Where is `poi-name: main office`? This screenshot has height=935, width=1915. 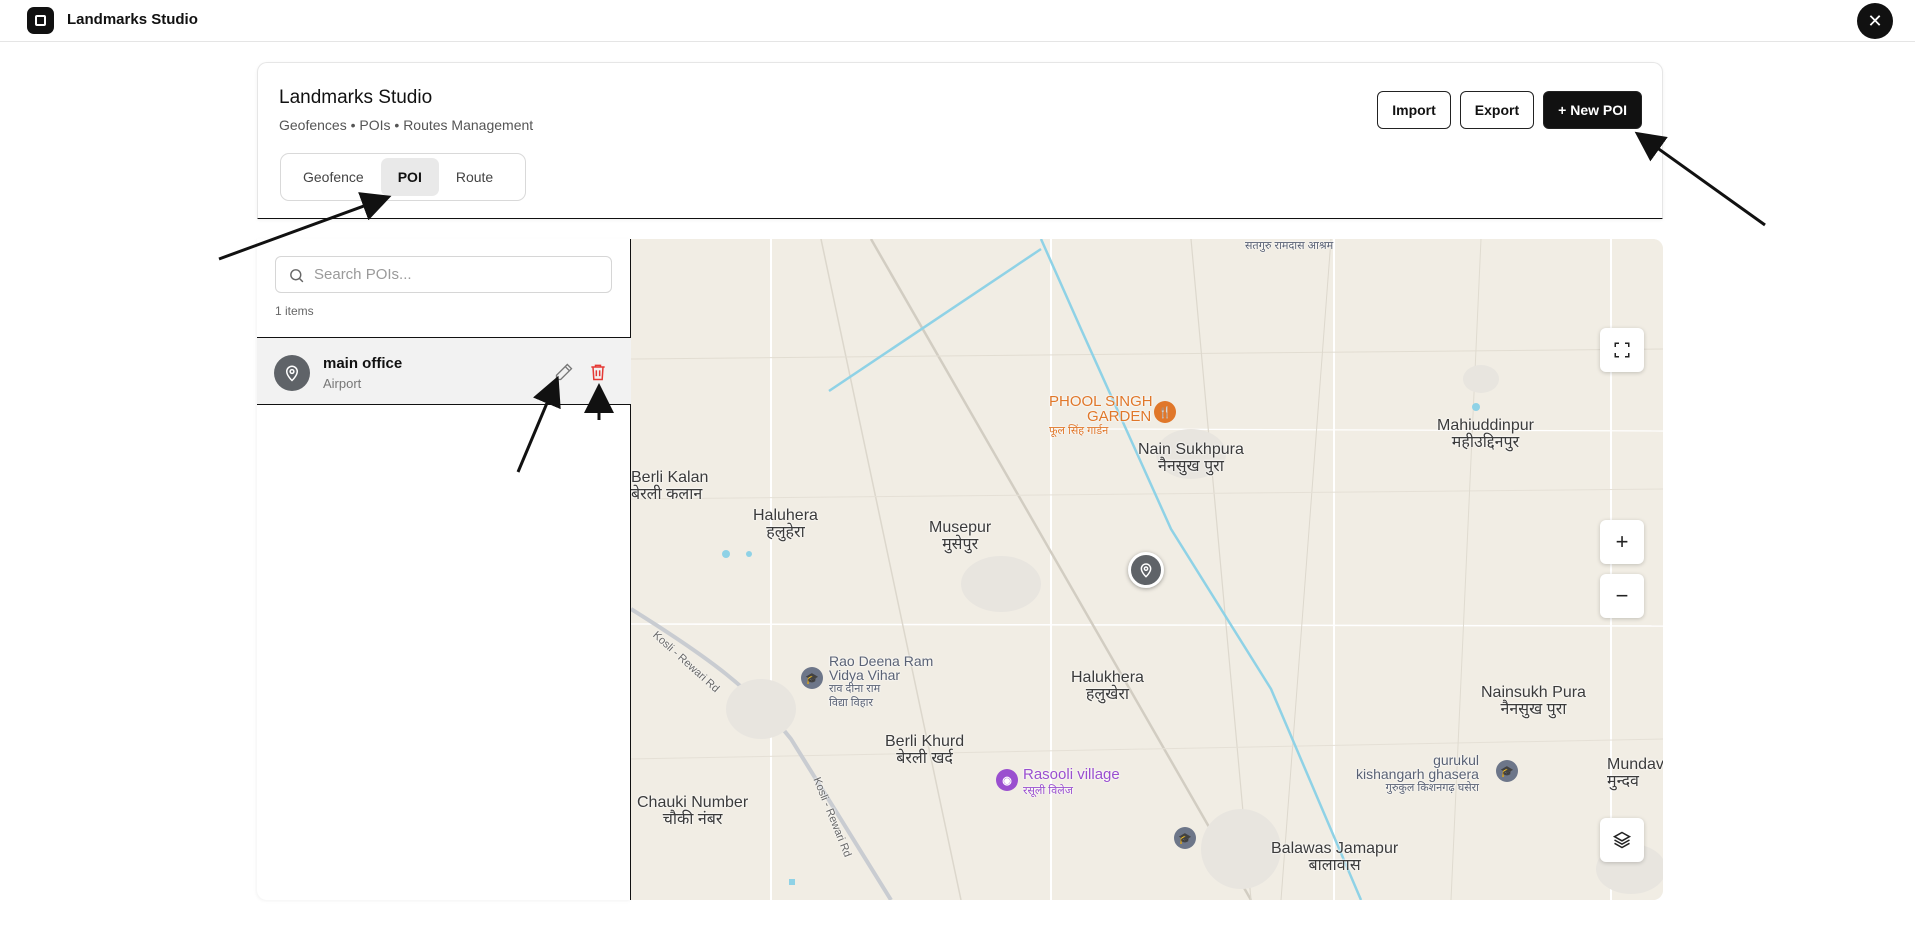
poi-name: main office is located at coordinates (363, 363).